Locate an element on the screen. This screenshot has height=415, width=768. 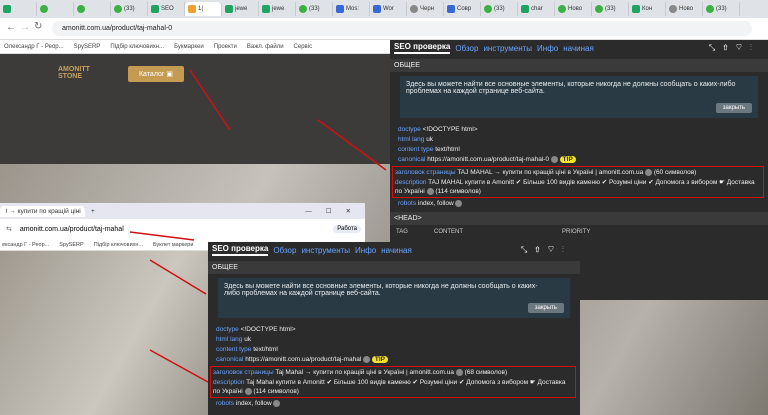
arrow-to-panel2 is located at coordinates (178, 277).